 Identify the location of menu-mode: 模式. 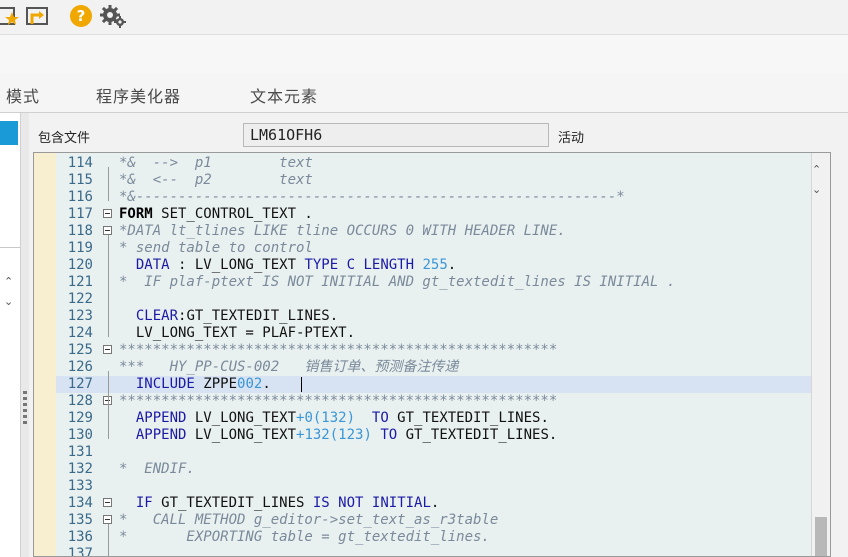
(23, 95).